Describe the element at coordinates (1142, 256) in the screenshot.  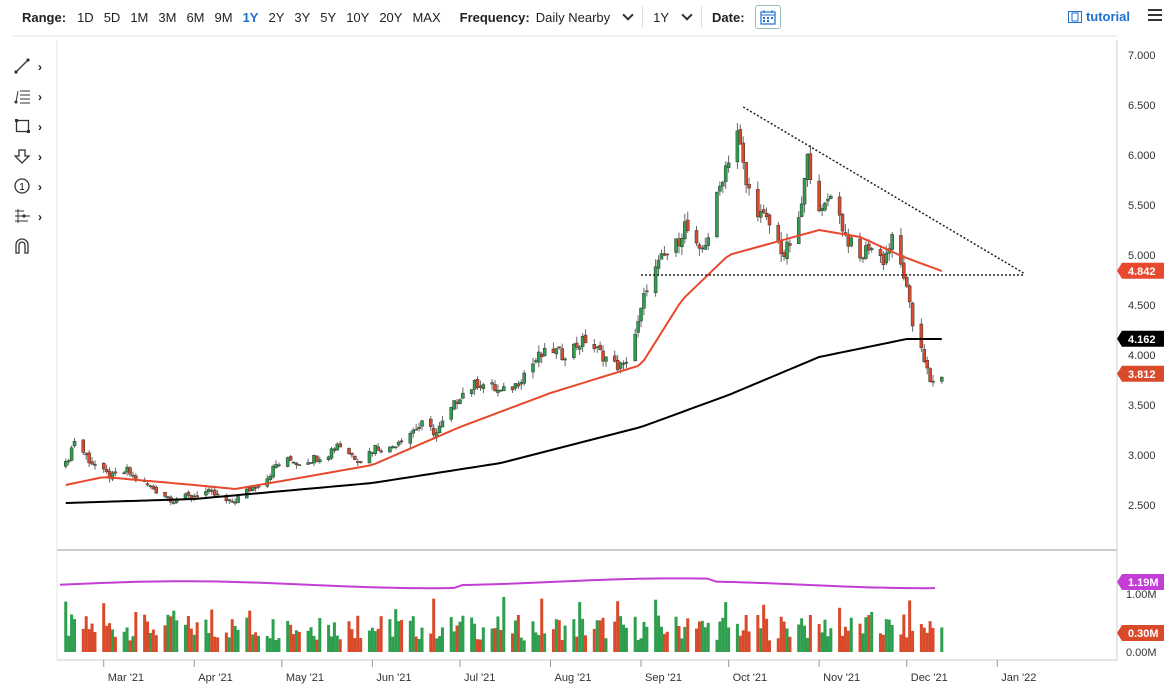
I see `price-tick-label: 5.000` at that location.